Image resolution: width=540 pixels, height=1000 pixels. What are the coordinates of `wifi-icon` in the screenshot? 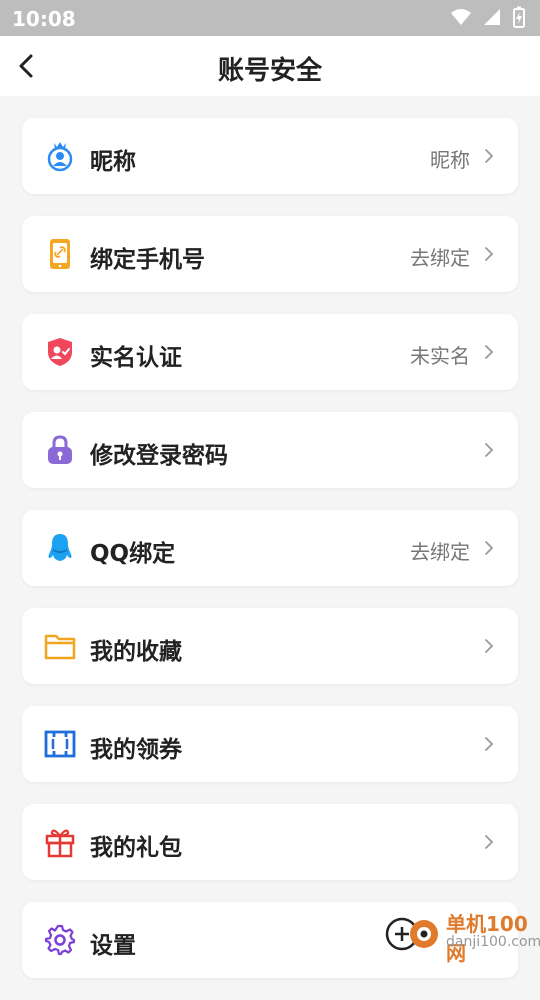 It's located at (461, 17).